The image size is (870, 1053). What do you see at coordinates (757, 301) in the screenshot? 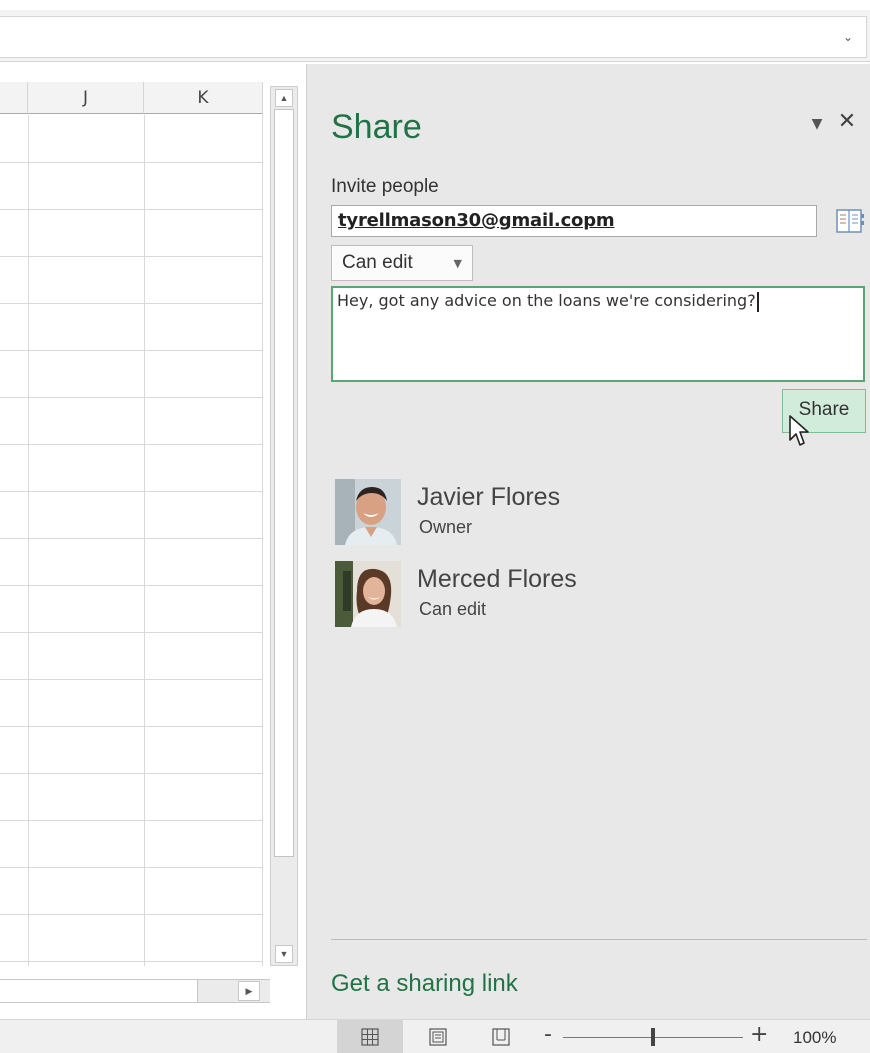
I see `text-caret` at bounding box center [757, 301].